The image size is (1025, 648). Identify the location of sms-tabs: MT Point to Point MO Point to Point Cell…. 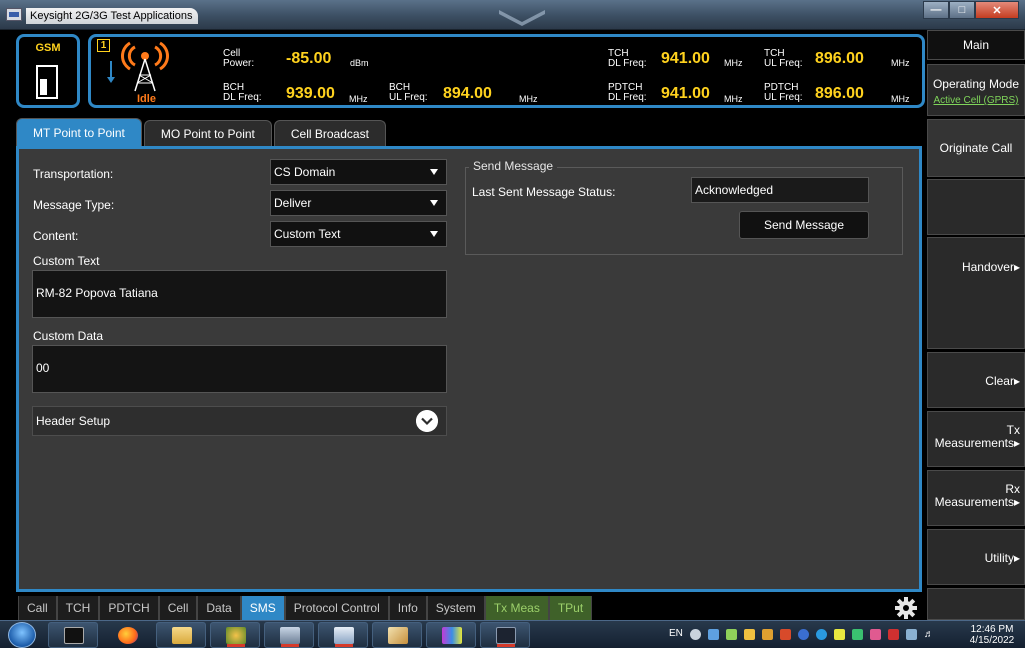
(202, 132).